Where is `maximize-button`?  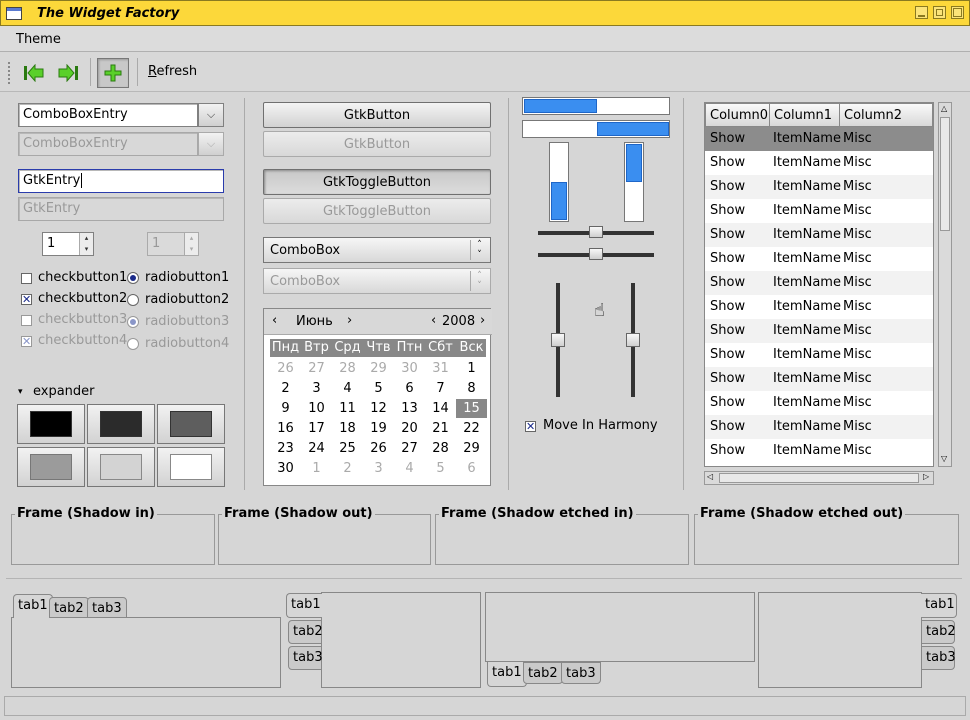 maximize-button is located at coordinates (939, 12).